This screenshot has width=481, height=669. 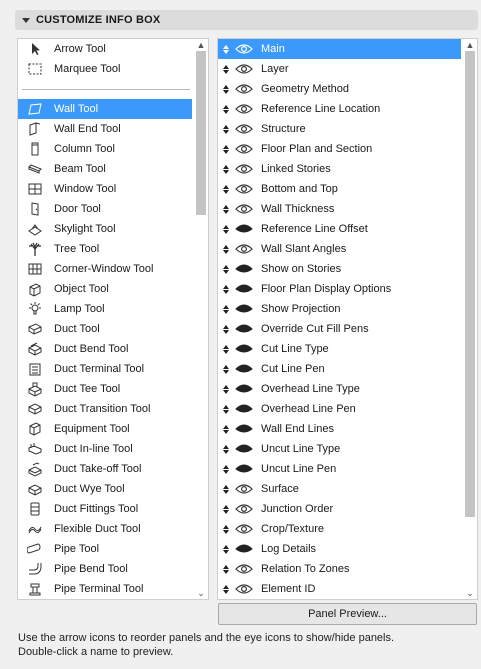 What do you see at coordinates (201, 133) in the screenshot?
I see `tool-list-scroll-thumb` at bounding box center [201, 133].